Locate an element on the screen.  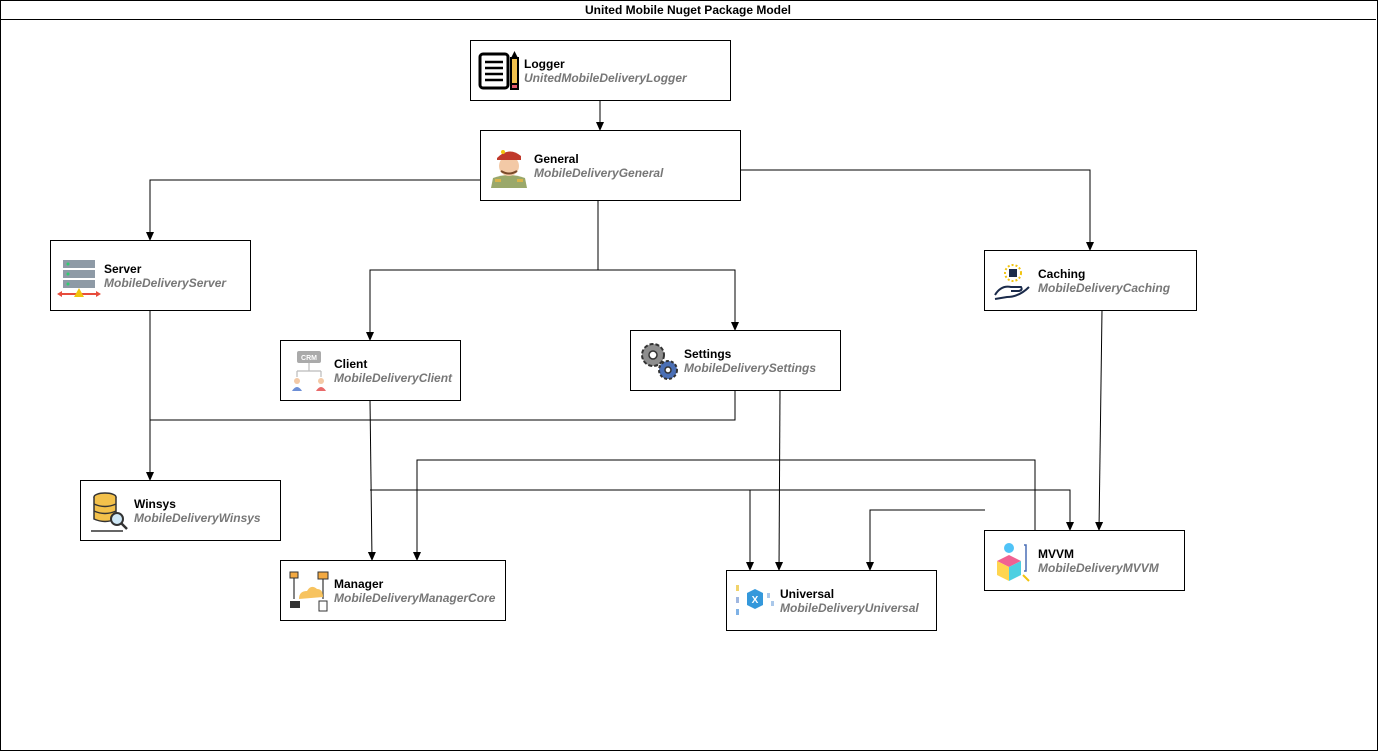
node-settings-package: MobileDeliverySettings is located at coordinates (750, 367).